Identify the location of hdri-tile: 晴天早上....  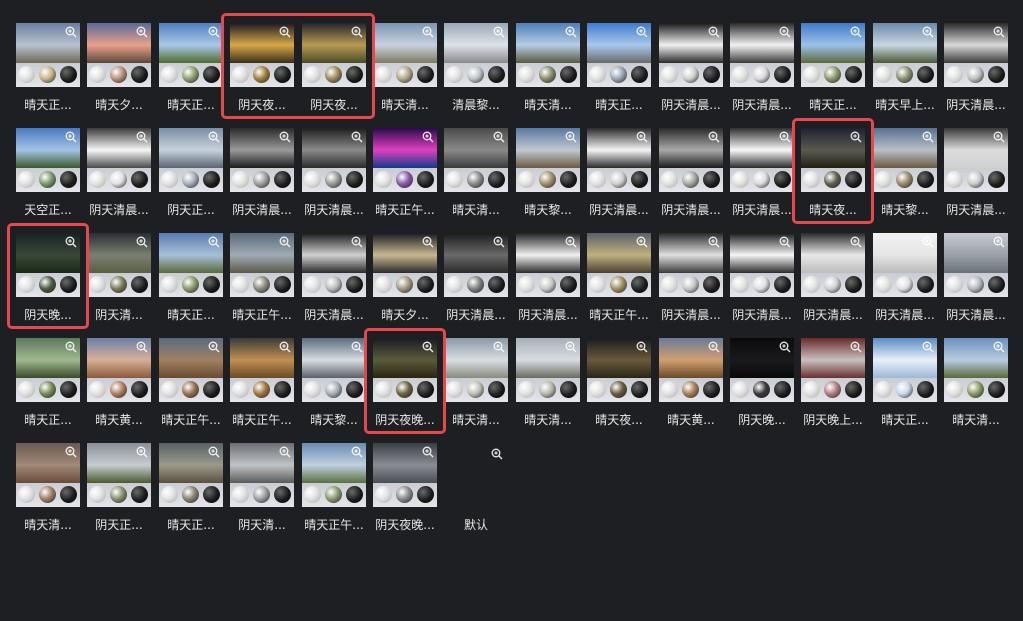
(908, 73).